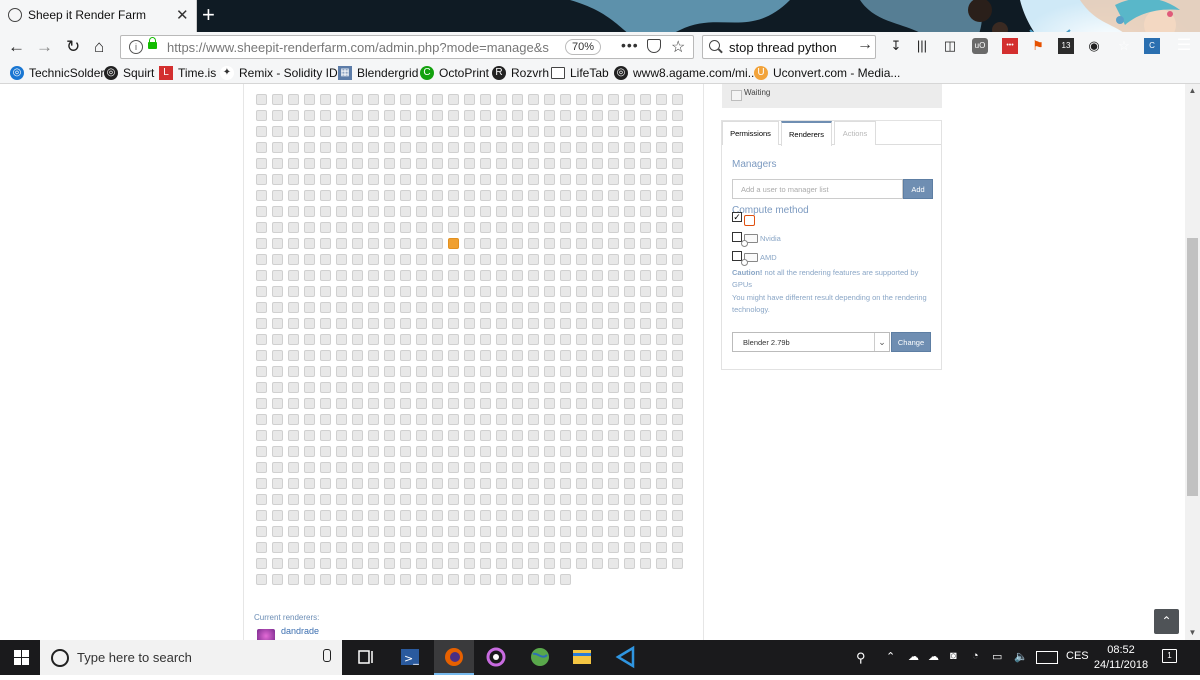 Image resolution: width=1200 pixels, height=680 pixels. What do you see at coordinates (861, 658) in the screenshot?
I see `people-icon: ⚲` at bounding box center [861, 658].